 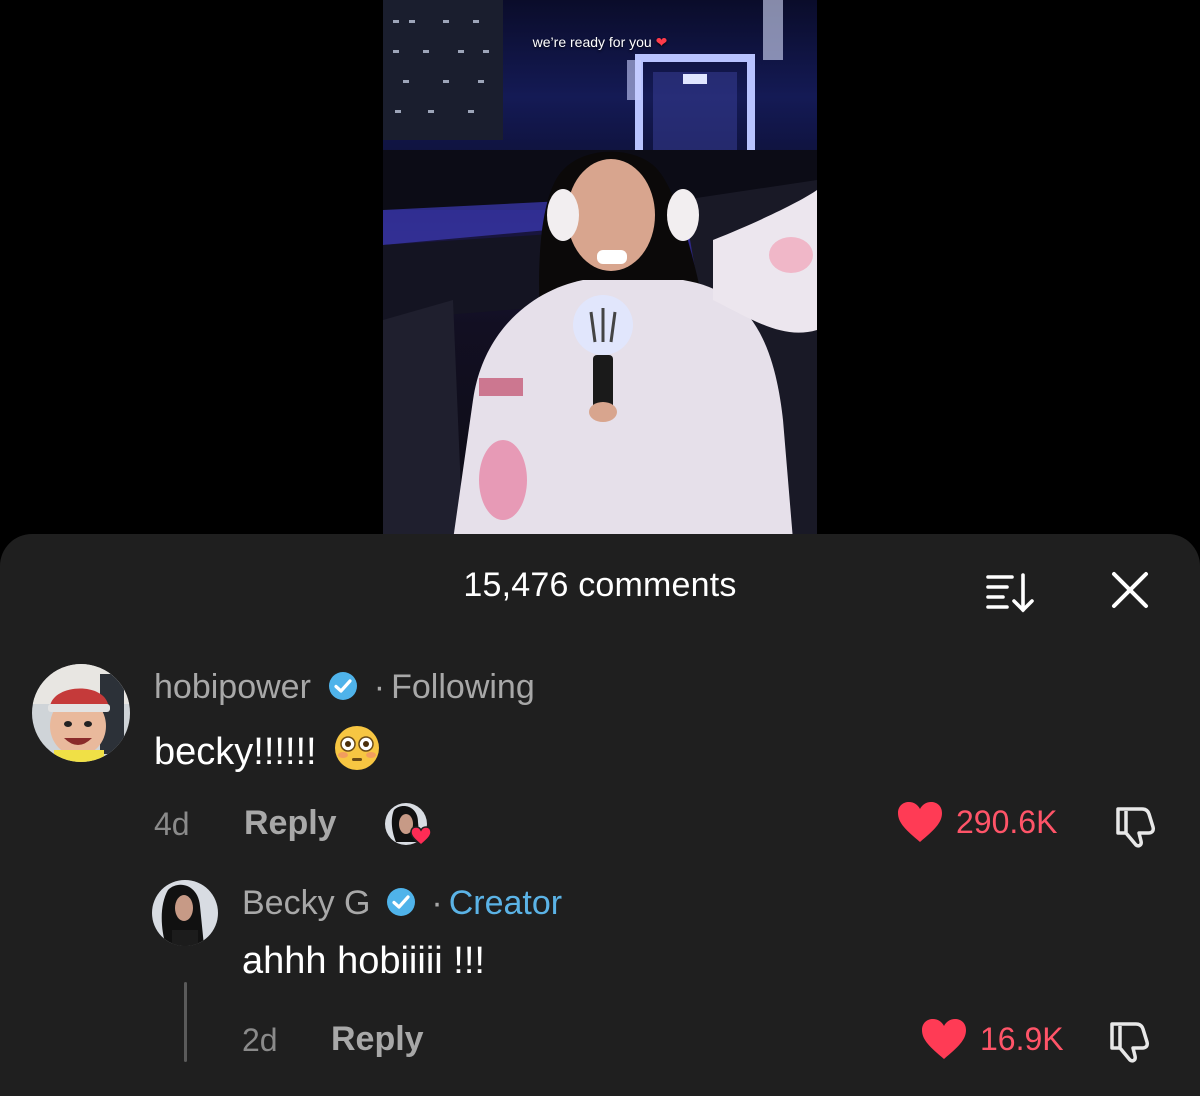 I want to click on reply-author-row: Becky G · Creator, so click(x=402, y=903).